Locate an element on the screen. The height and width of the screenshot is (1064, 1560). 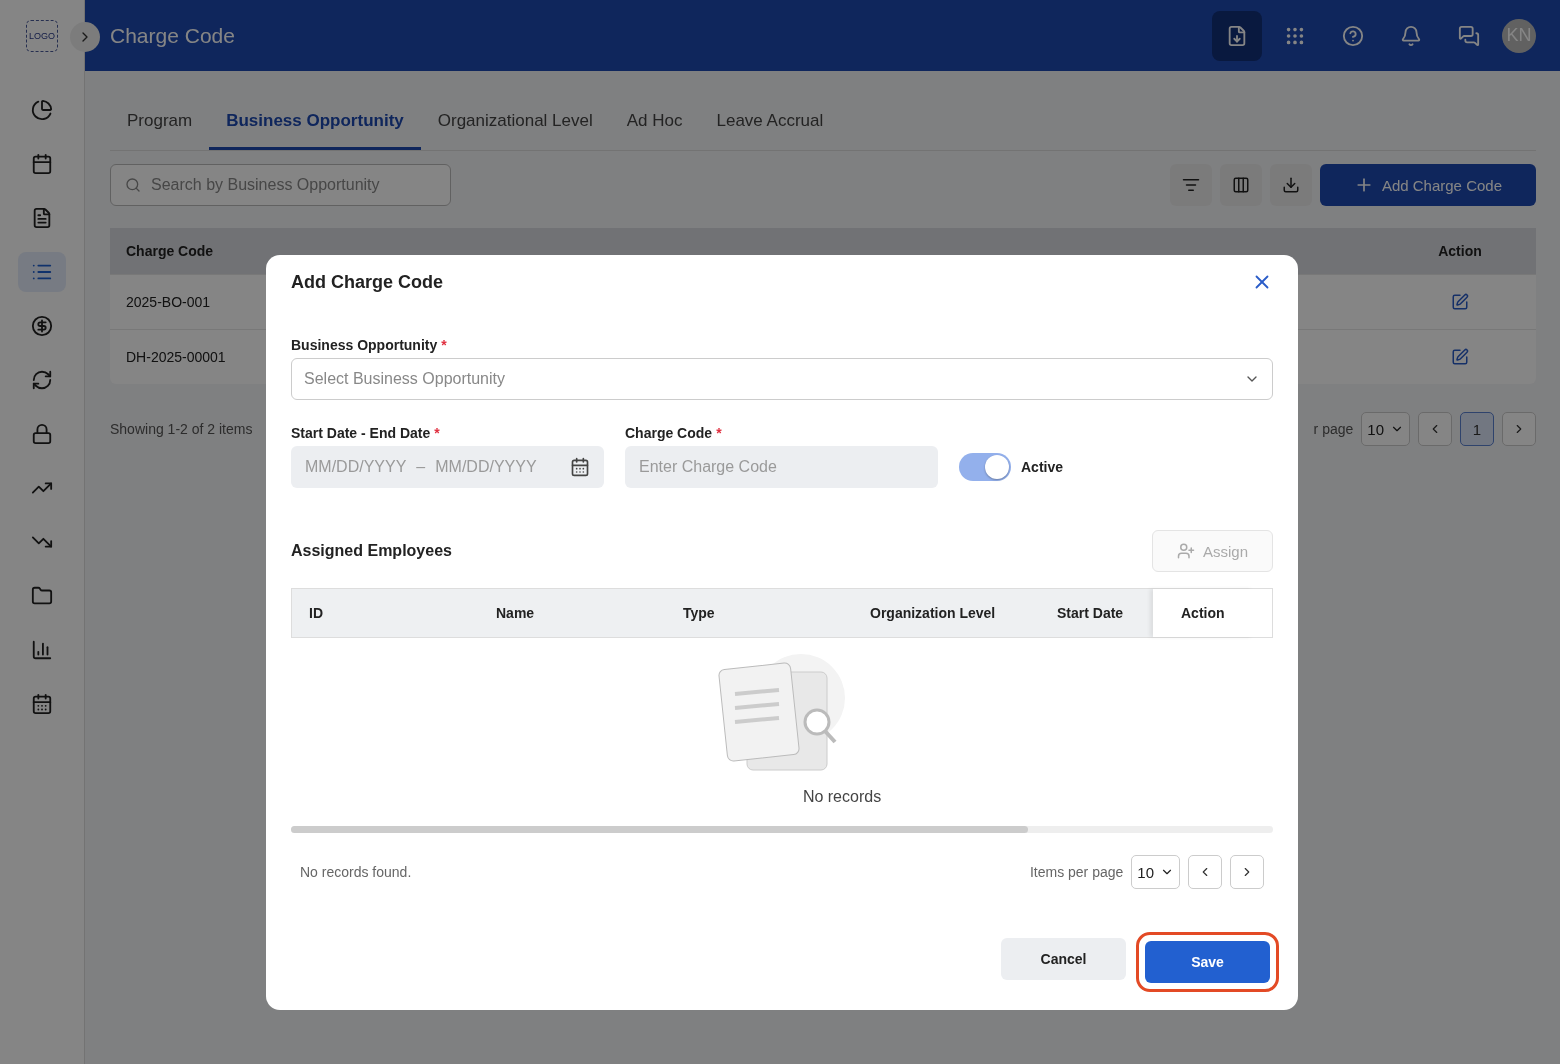
bar-chart-icon is located at coordinates (42, 650).